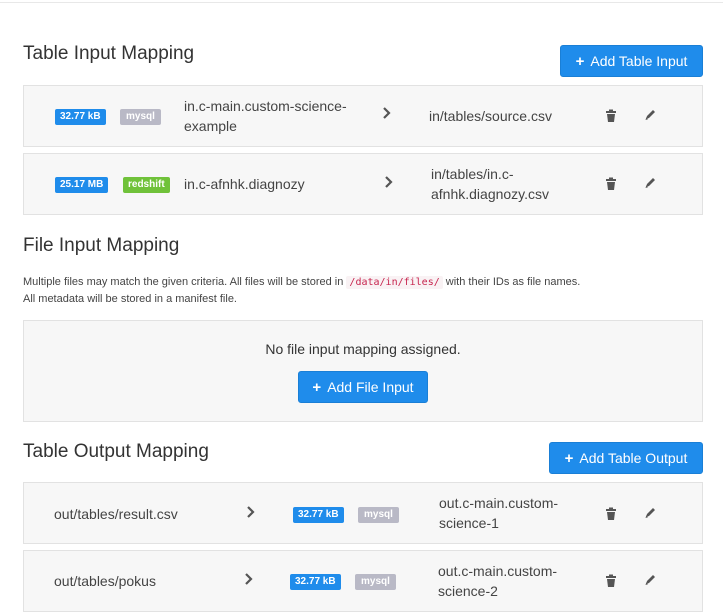 The image size is (723, 613). Describe the element at coordinates (490, 116) in the screenshot. I see `destination-path: in/tables/source.csv` at that location.